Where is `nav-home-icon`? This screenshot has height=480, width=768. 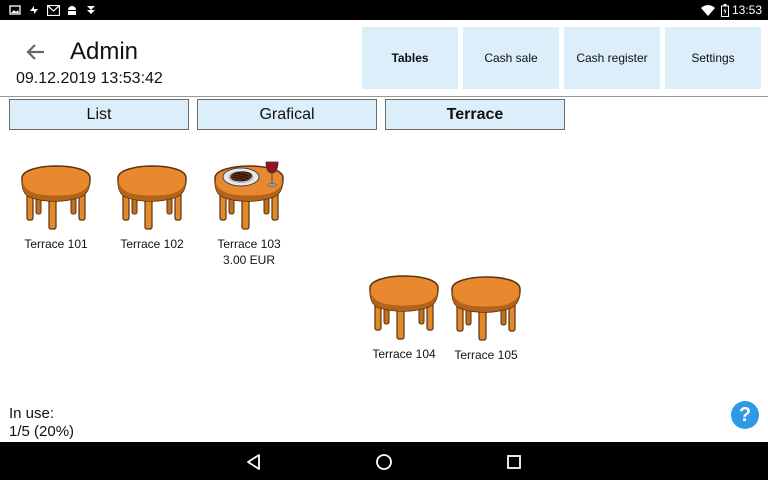
nav-home-icon is located at coordinates (384, 462).